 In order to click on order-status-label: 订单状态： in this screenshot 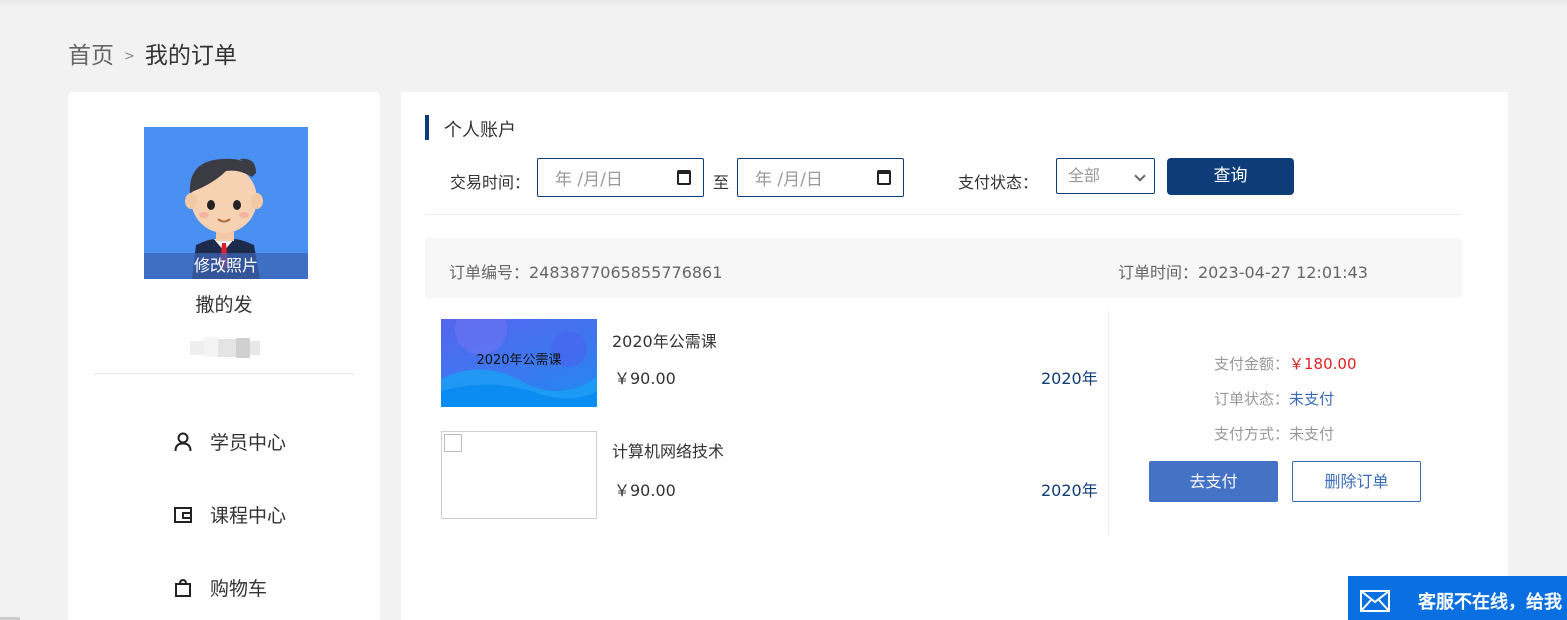, I will do `click(1252, 399)`.